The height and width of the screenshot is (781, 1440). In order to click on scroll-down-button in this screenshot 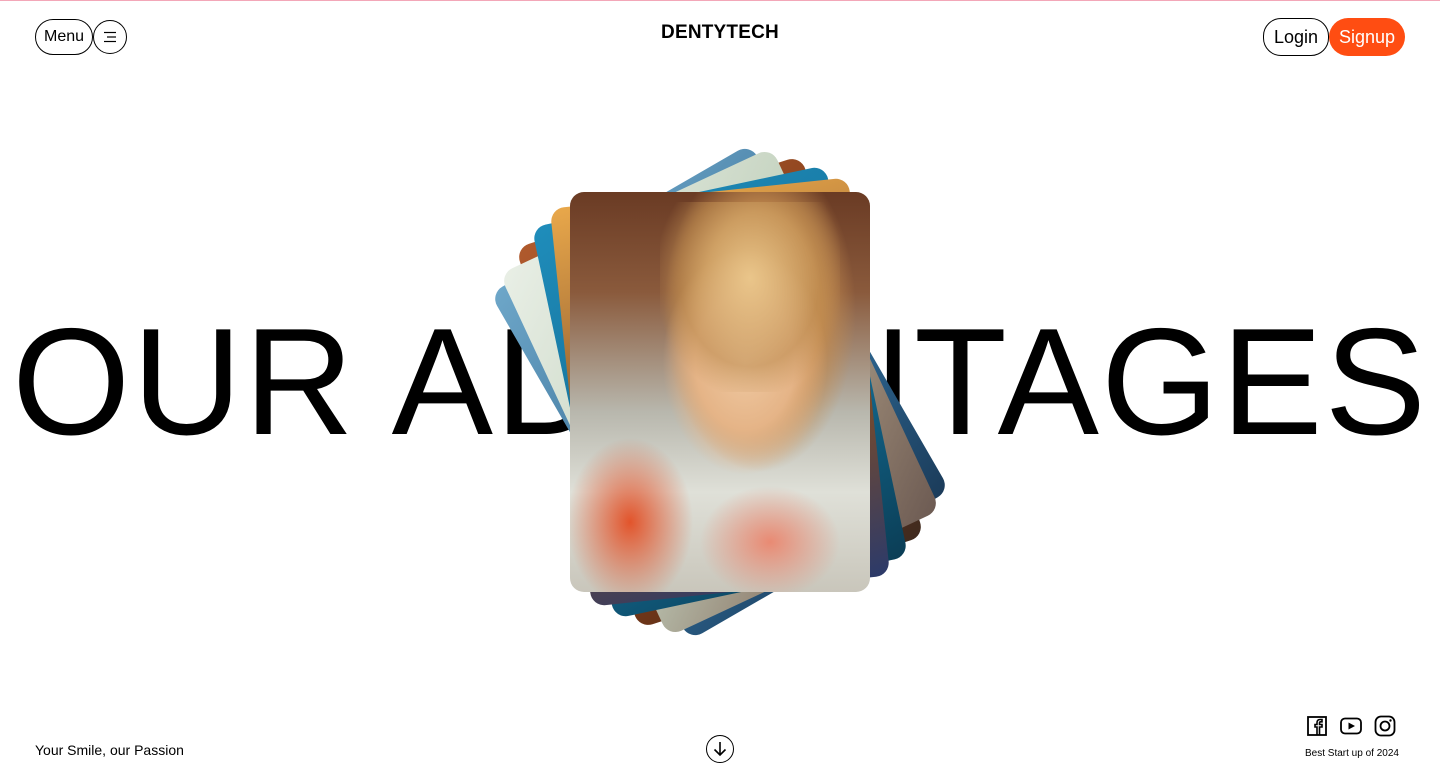, I will do `click(720, 749)`.